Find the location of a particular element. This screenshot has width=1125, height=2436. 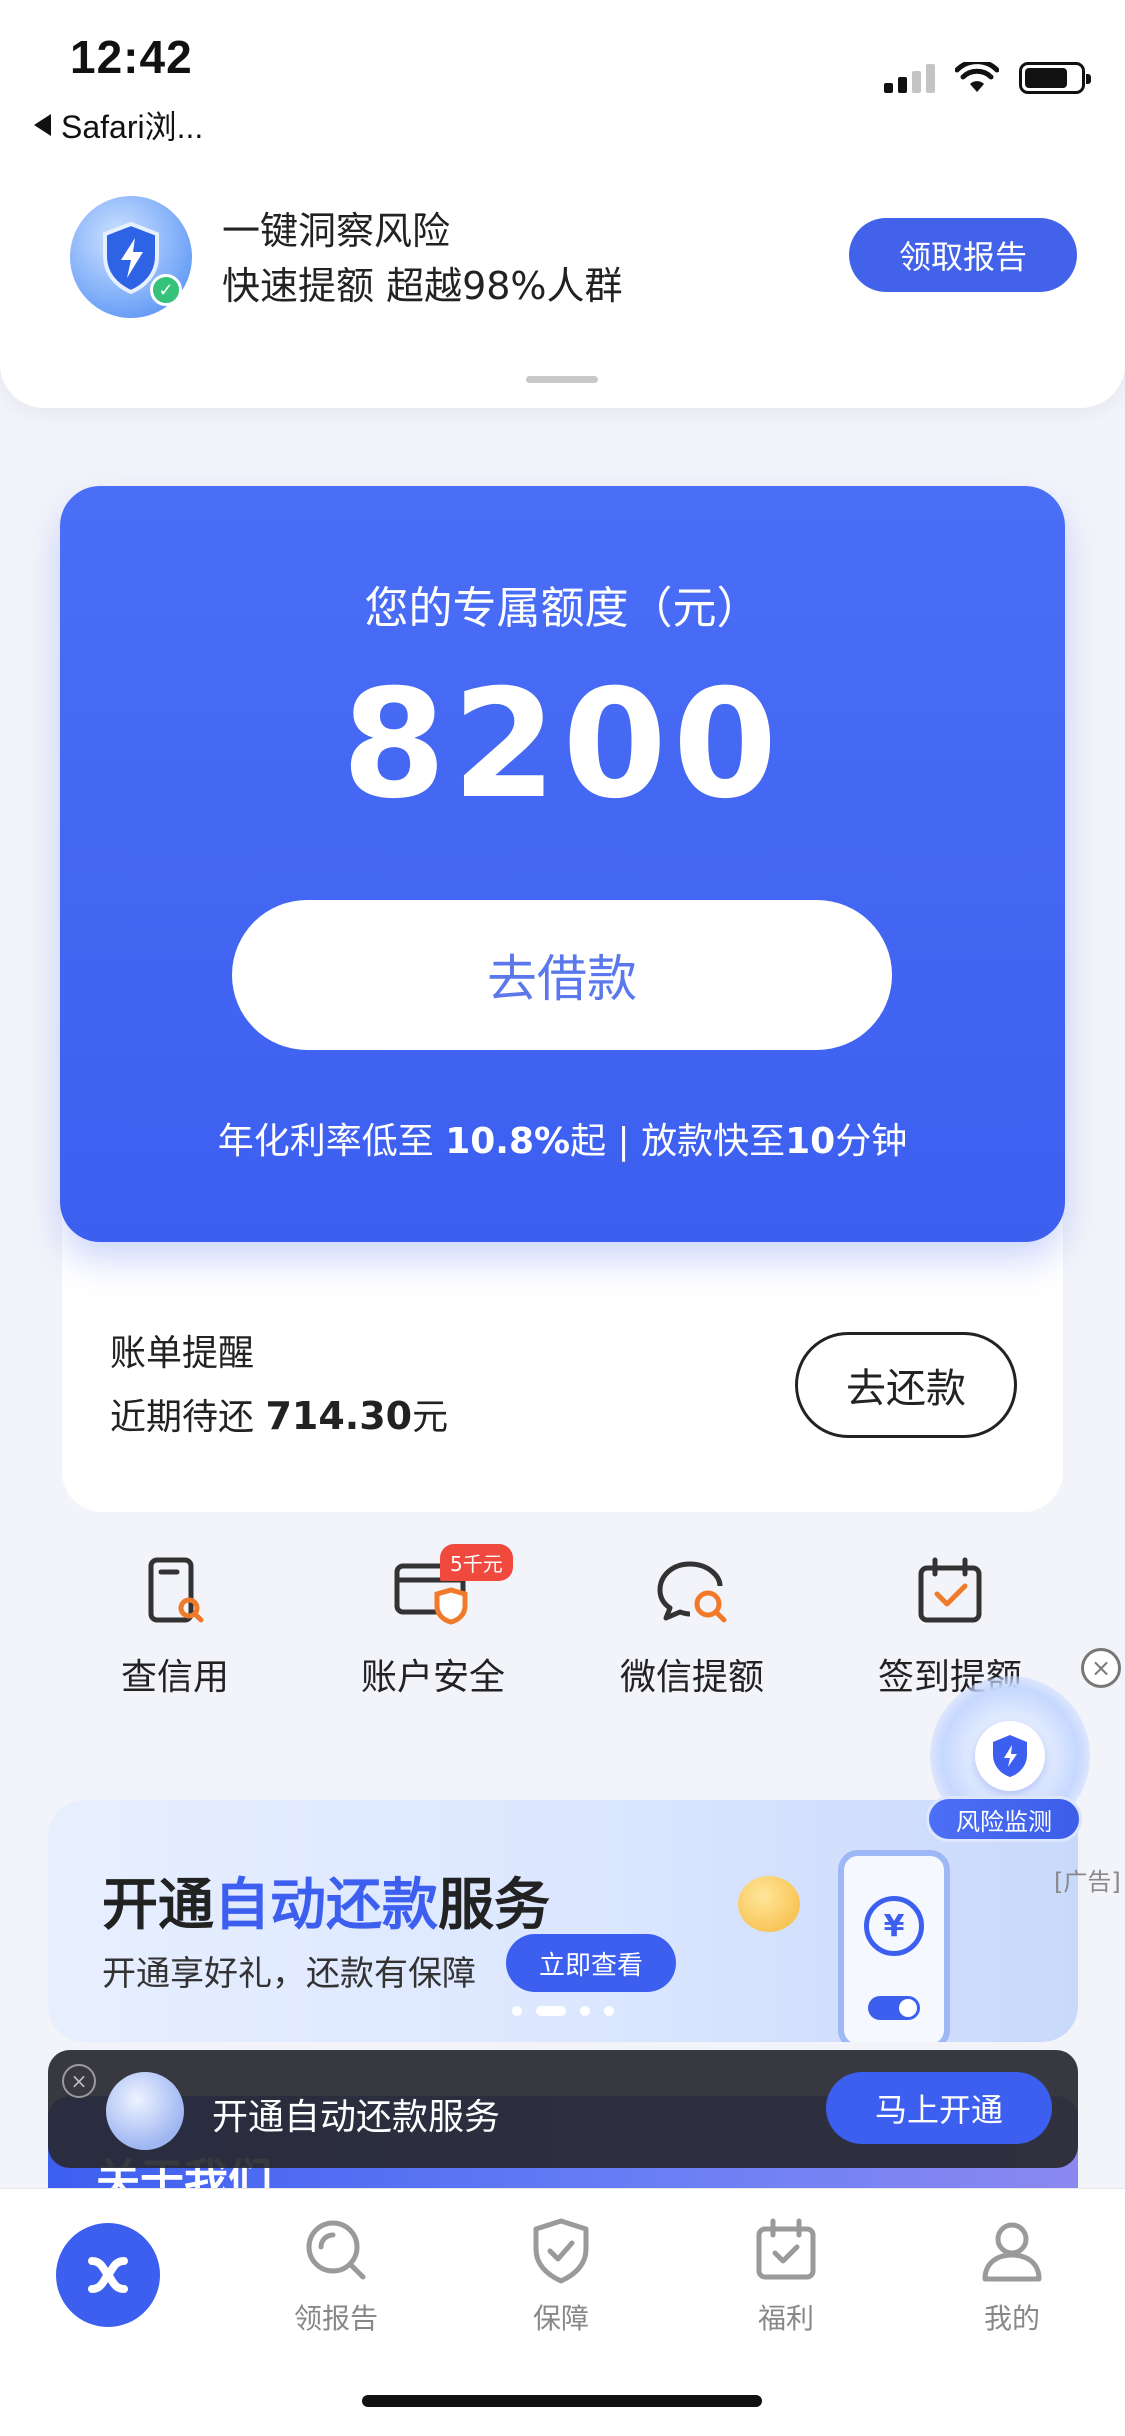

battery-icon is located at coordinates (1055, 78).